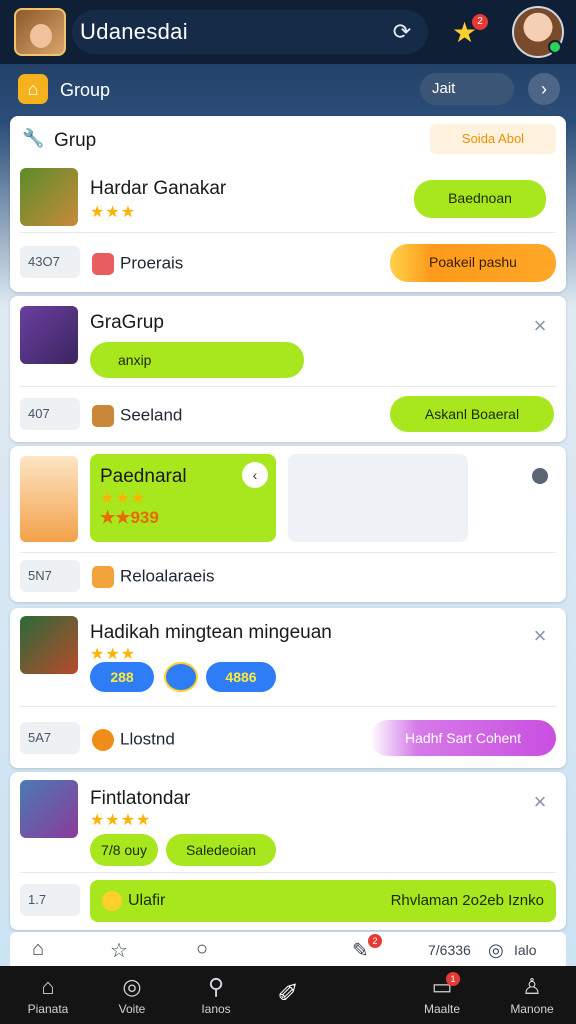  What do you see at coordinates (75, 140) in the screenshot?
I see `card-heading: Grup` at bounding box center [75, 140].